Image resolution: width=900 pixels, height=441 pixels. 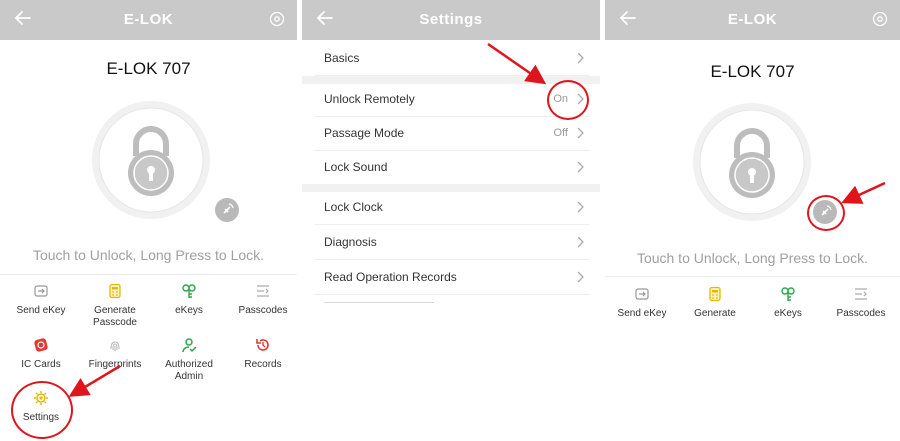 I want to click on row-label: Passage Mode, so click(x=364, y=133).